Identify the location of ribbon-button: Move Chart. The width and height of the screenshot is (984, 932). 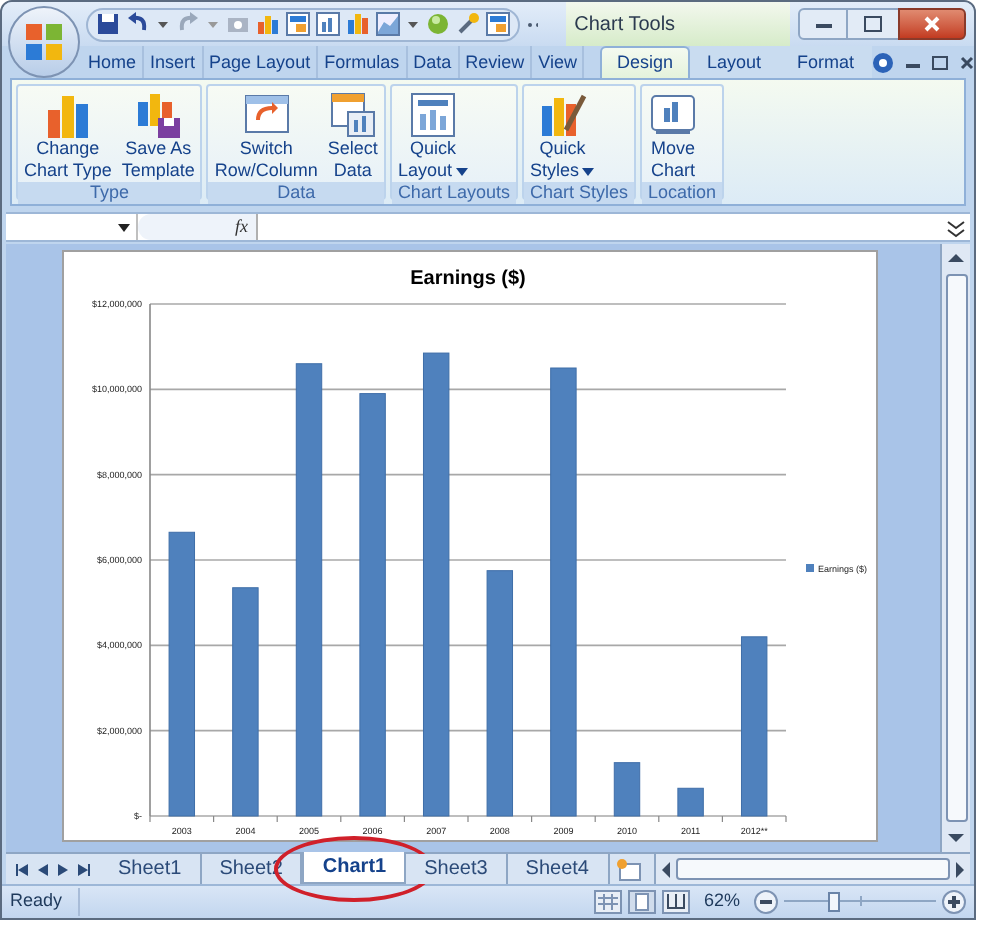
(673, 134).